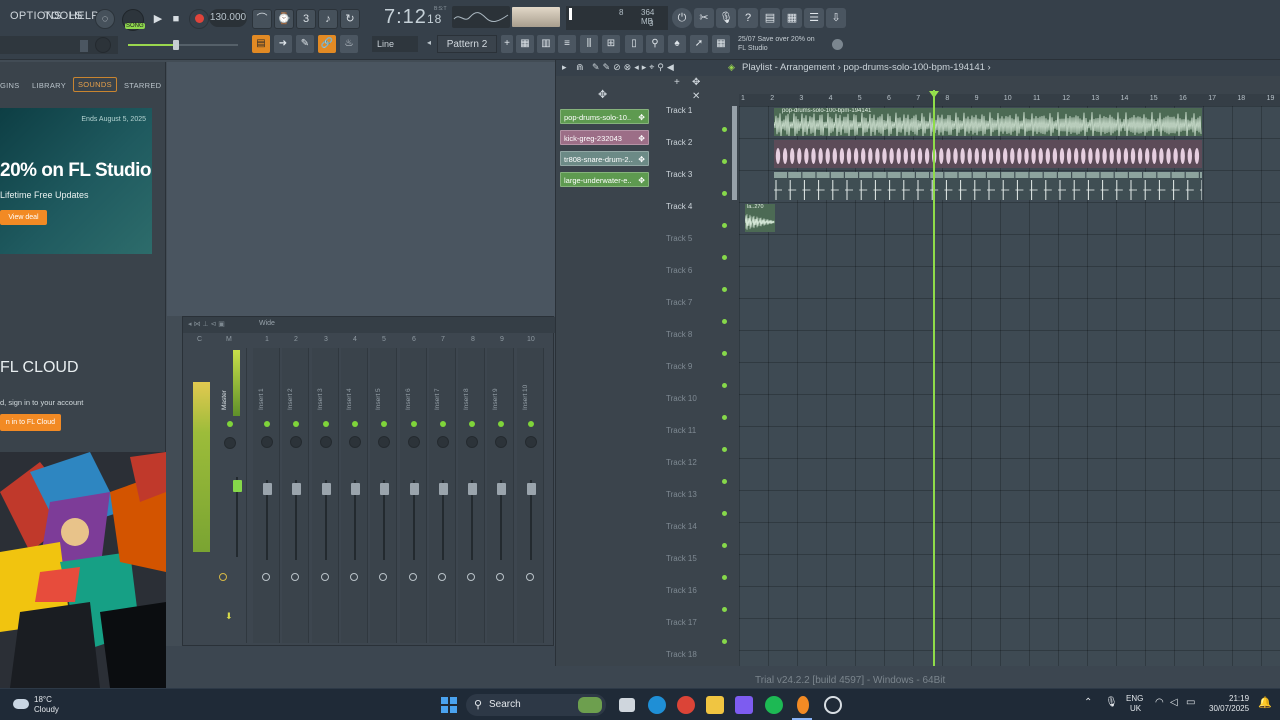 This screenshot has width=1280, height=720. Describe the element at coordinates (602, 94) in the screenshot. I see `picker-move-icon: ✥` at that location.